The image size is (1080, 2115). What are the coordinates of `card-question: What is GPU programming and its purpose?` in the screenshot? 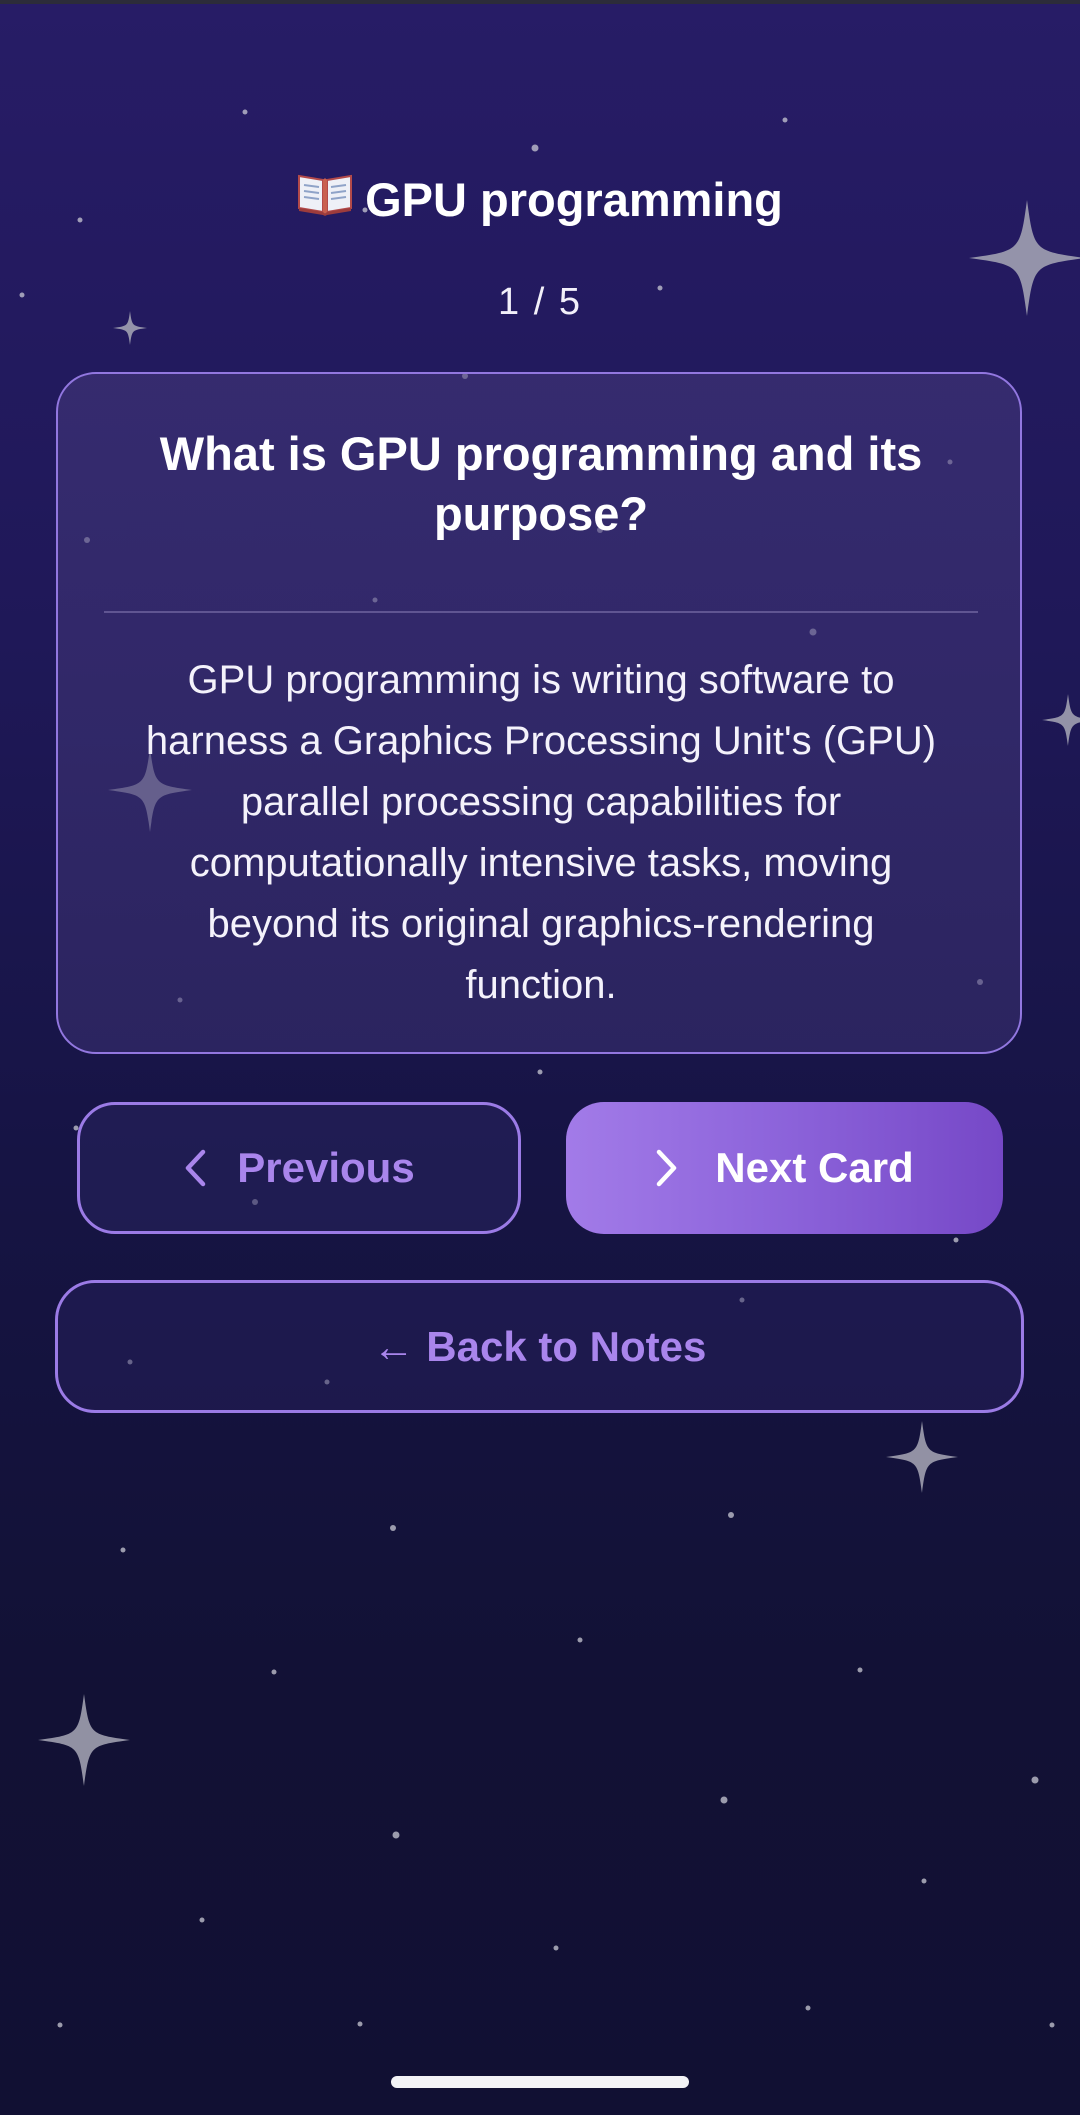 It's located at (541, 483).